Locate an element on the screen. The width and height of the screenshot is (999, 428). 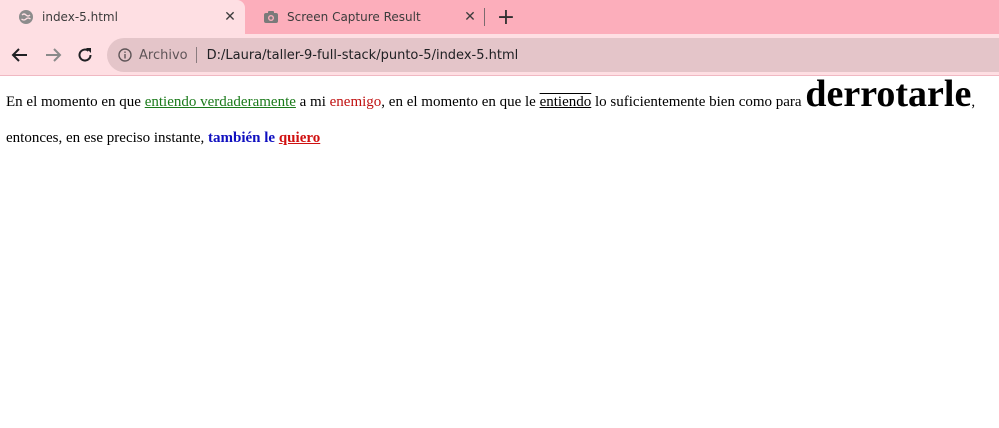
forward-button is located at coordinates (53, 55).